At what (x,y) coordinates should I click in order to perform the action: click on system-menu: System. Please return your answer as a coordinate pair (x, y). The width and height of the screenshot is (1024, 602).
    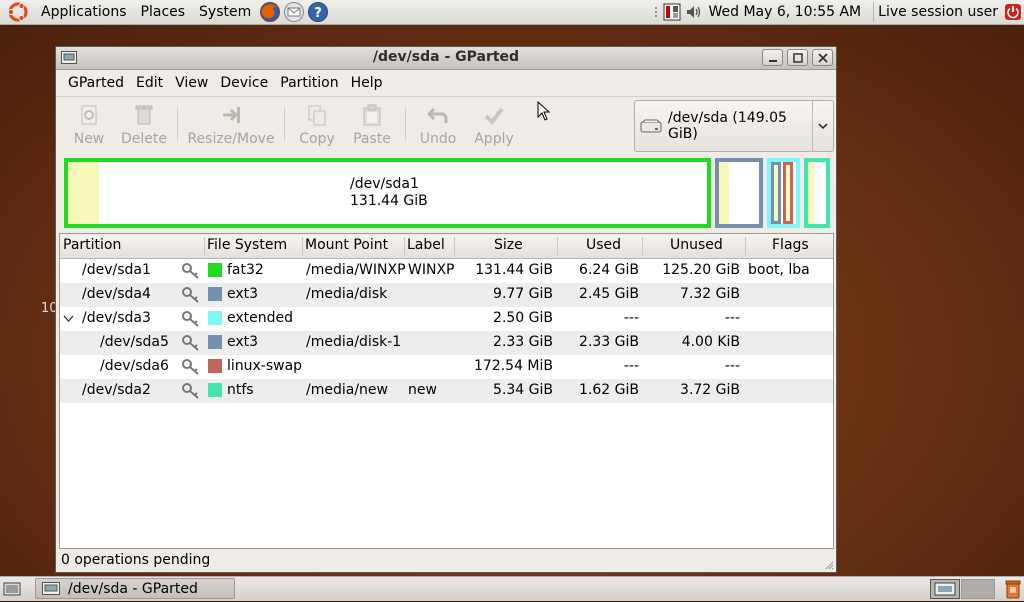
    Looking at the image, I should click on (225, 12).